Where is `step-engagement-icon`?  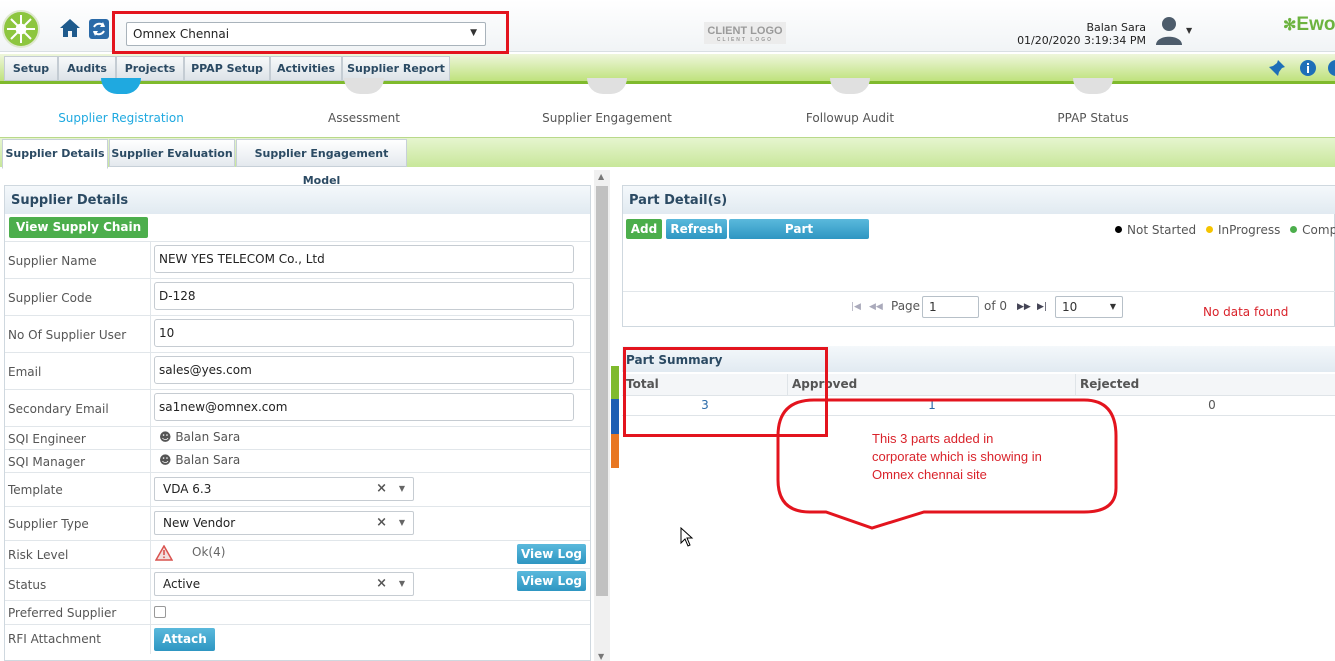 step-engagement-icon is located at coordinates (607, 86).